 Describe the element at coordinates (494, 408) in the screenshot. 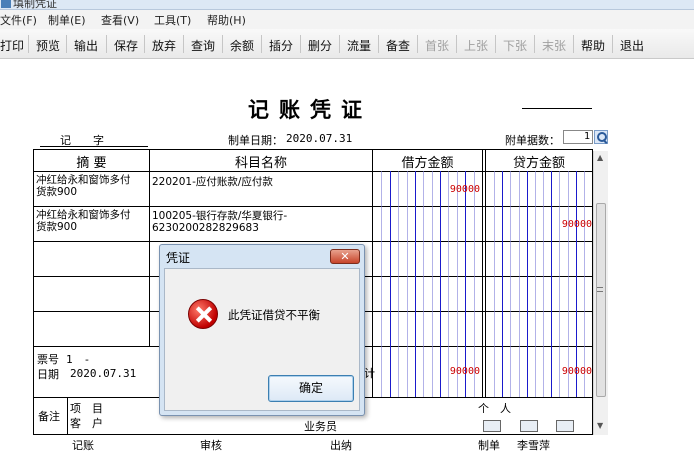

I see `person-label: 个 人` at that location.